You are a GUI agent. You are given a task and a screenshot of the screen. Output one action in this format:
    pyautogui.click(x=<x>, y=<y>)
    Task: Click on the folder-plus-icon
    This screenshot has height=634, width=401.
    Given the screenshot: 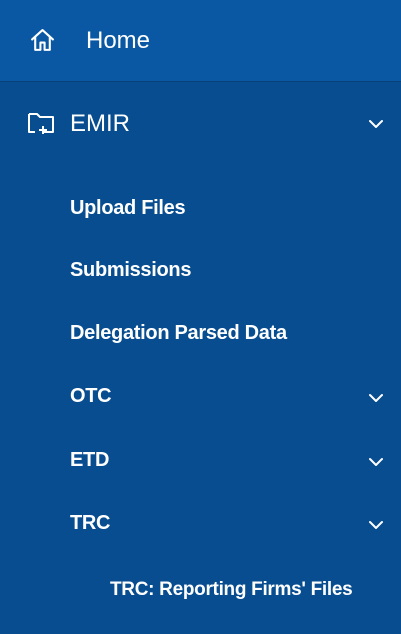 What is the action you would take?
    pyautogui.click(x=41, y=123)
    